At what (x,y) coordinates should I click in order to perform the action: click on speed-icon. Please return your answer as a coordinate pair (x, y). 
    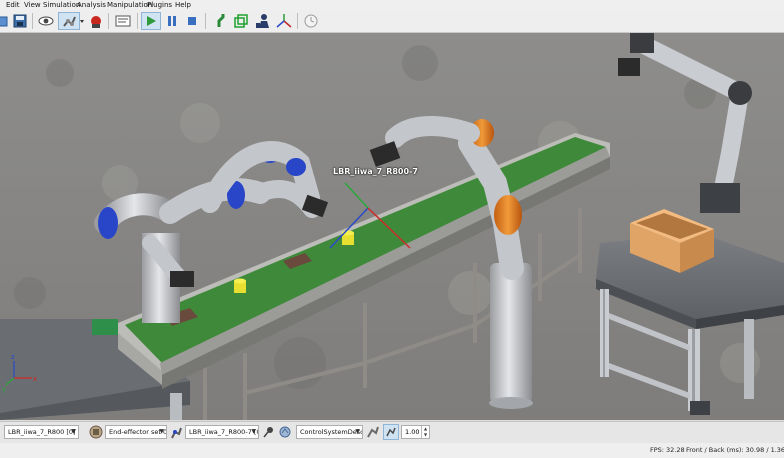
    Looking at the image, I should click on (391, 432).